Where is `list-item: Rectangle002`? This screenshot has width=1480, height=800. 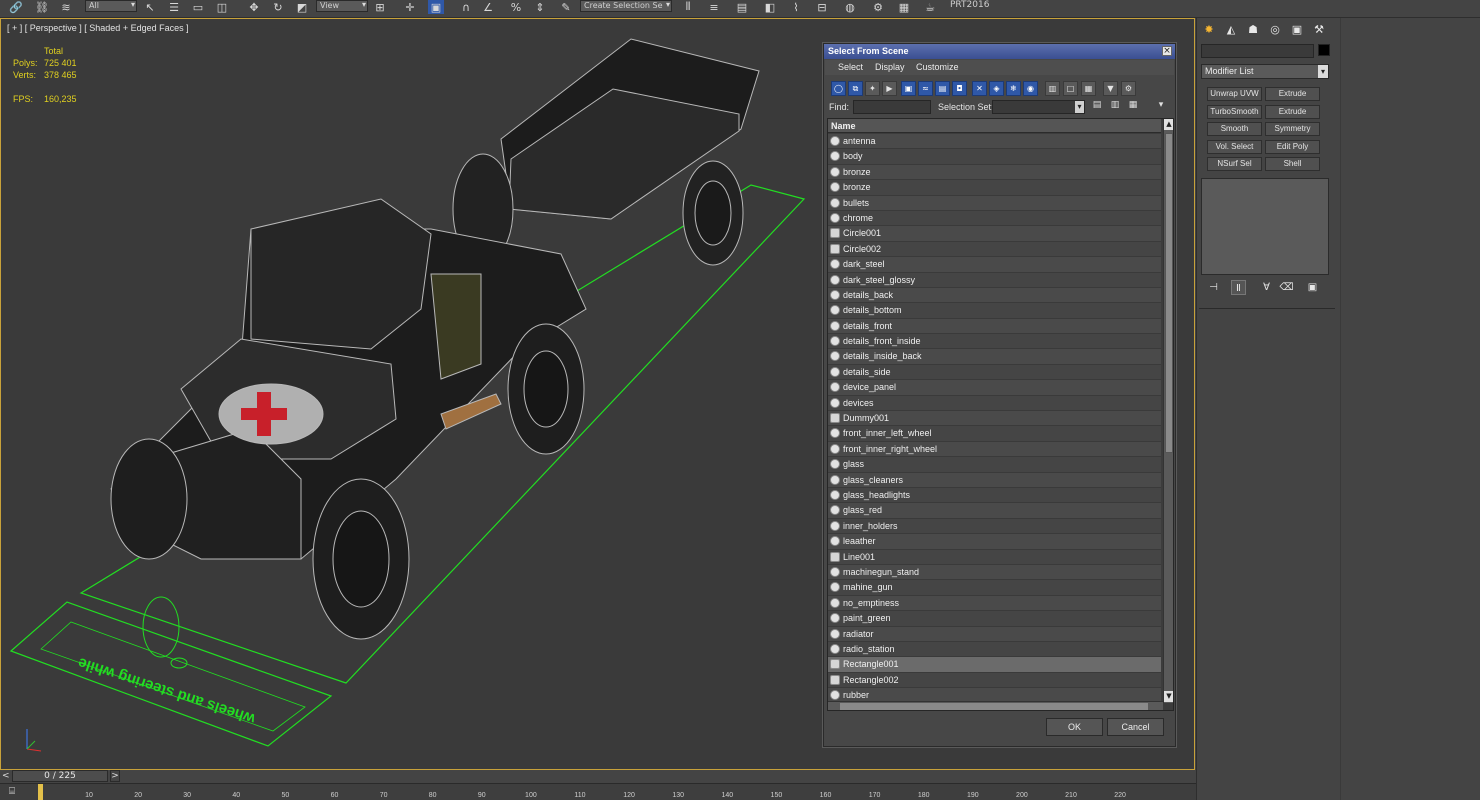 list-item: Rectangle002 is located at coordinates (994, 680).